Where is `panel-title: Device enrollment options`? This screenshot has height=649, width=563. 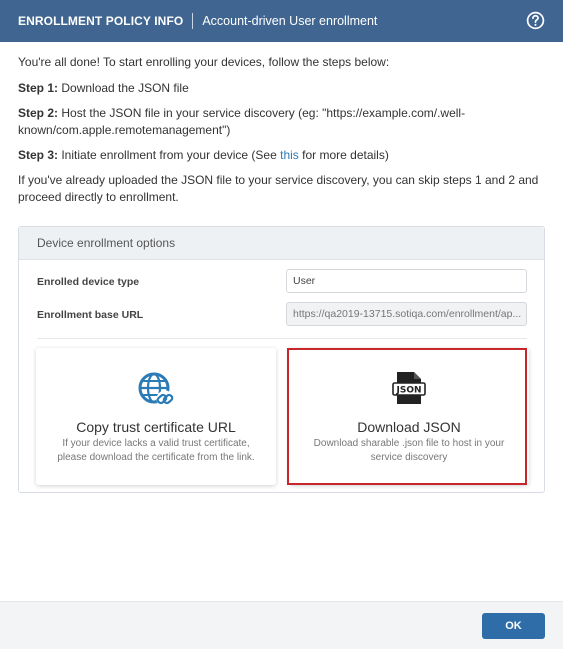
panel-title: Device enrollment options is located at coordinates (281, 243).